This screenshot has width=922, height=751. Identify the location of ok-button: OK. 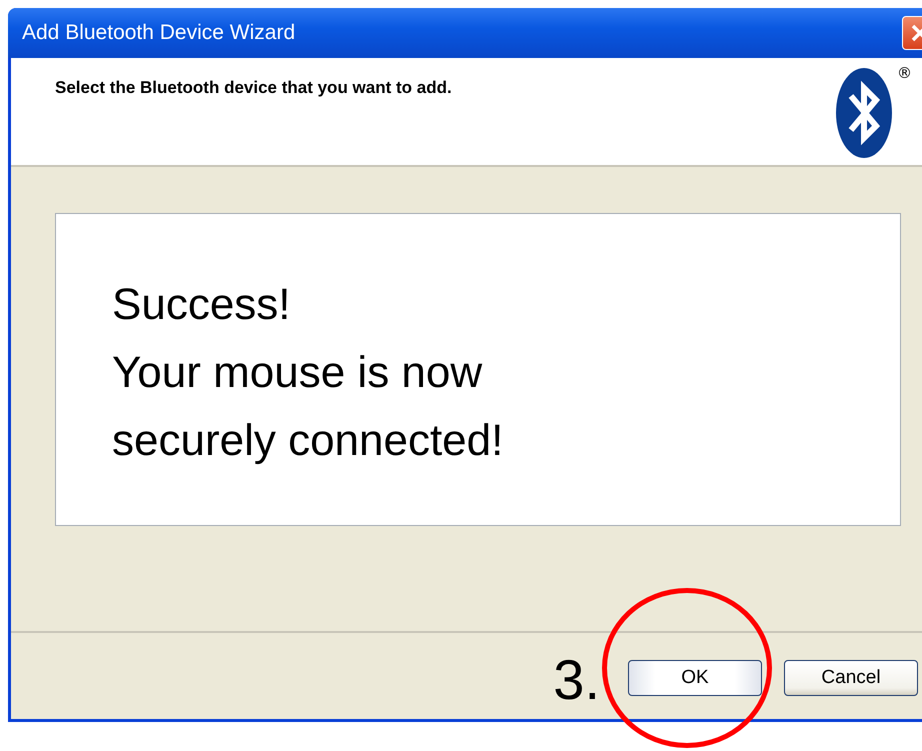
(695, 678).